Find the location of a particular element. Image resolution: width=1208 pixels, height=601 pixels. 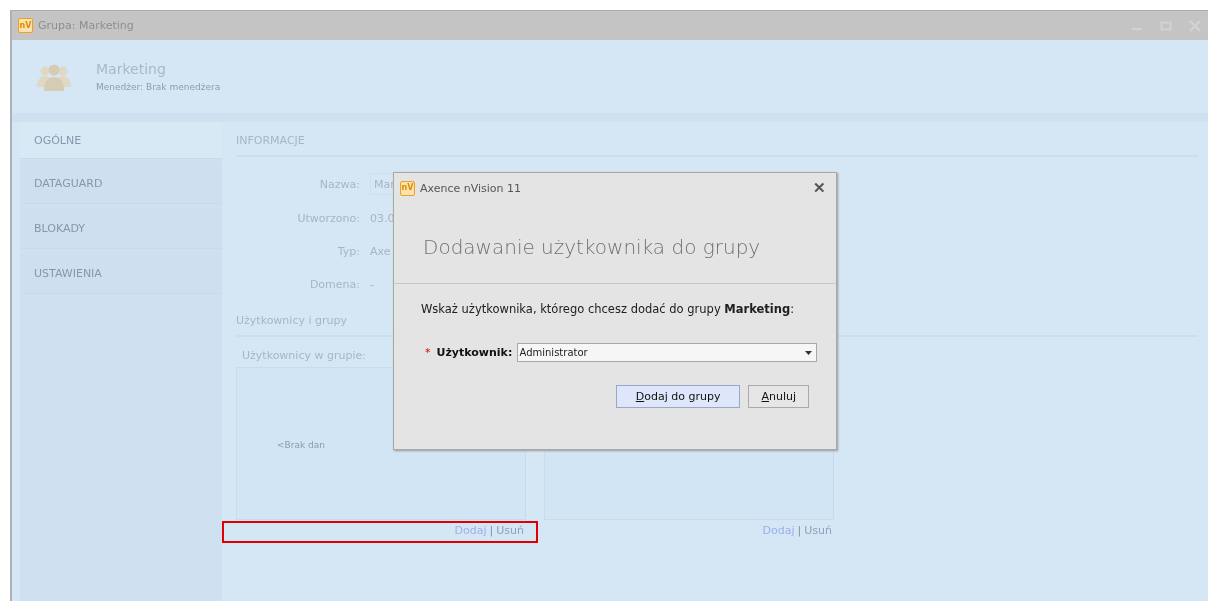

field-value: - is located at coordinates (372, 284).